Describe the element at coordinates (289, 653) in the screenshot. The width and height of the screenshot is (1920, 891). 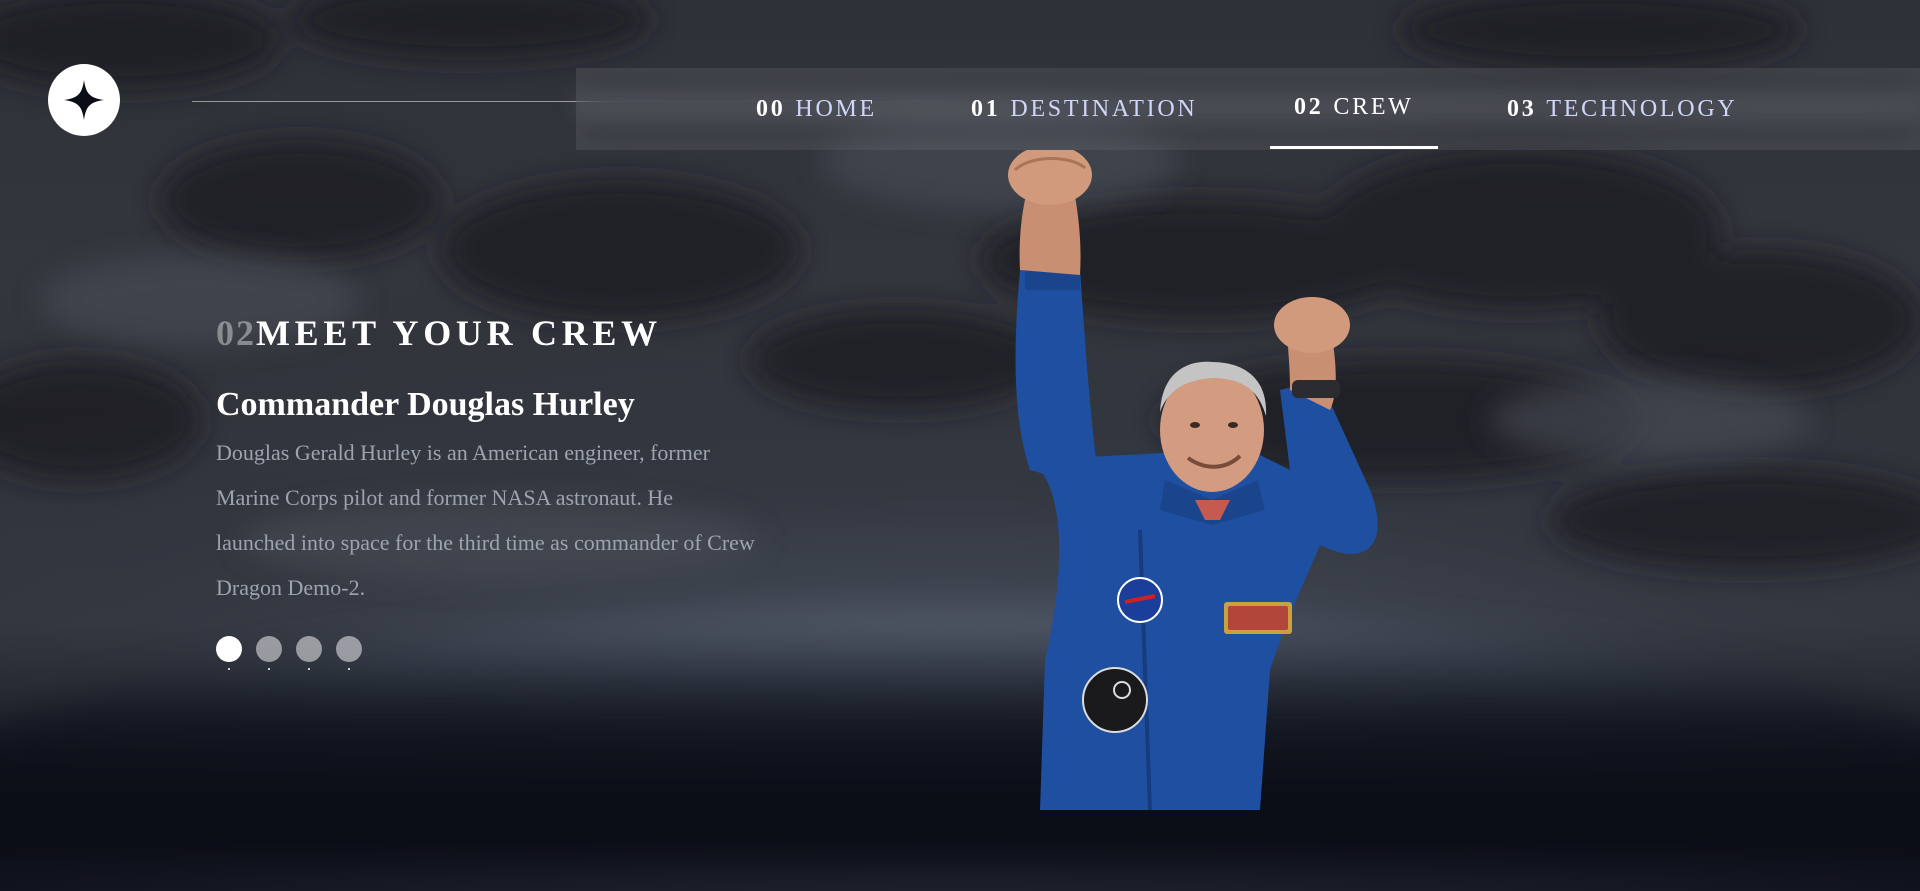
I see `crew-slider-pagination` at that location.